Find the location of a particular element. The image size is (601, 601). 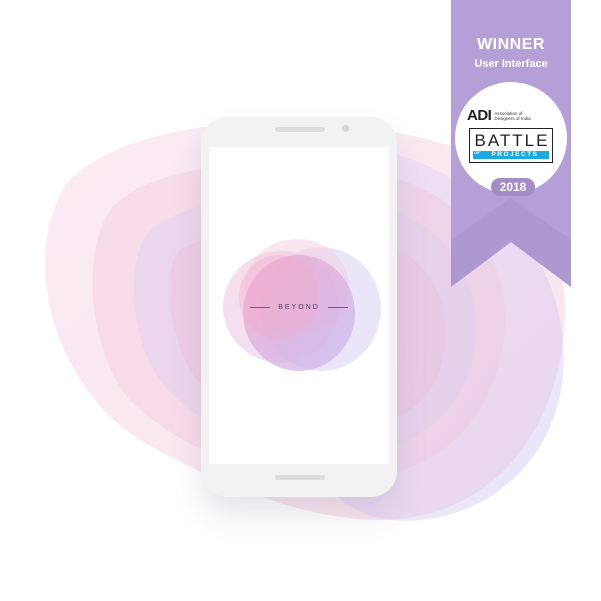

organizer-name: Association of Designers of India is located at coordinates (512, 116).